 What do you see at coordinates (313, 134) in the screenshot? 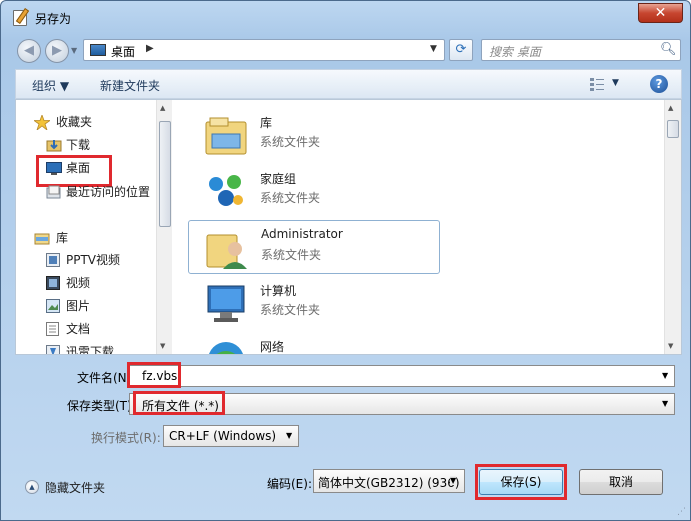
I see `file-item-library: 库 系统文件夹` at bounding box center [313, 134].